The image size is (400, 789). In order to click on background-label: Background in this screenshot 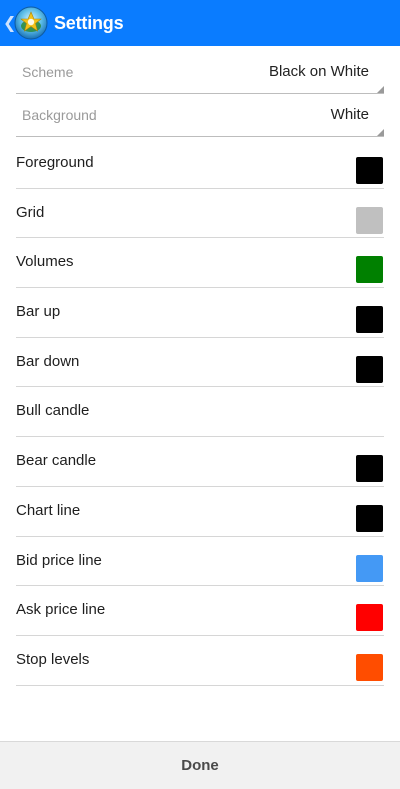, I will do `click(59, 115)`.